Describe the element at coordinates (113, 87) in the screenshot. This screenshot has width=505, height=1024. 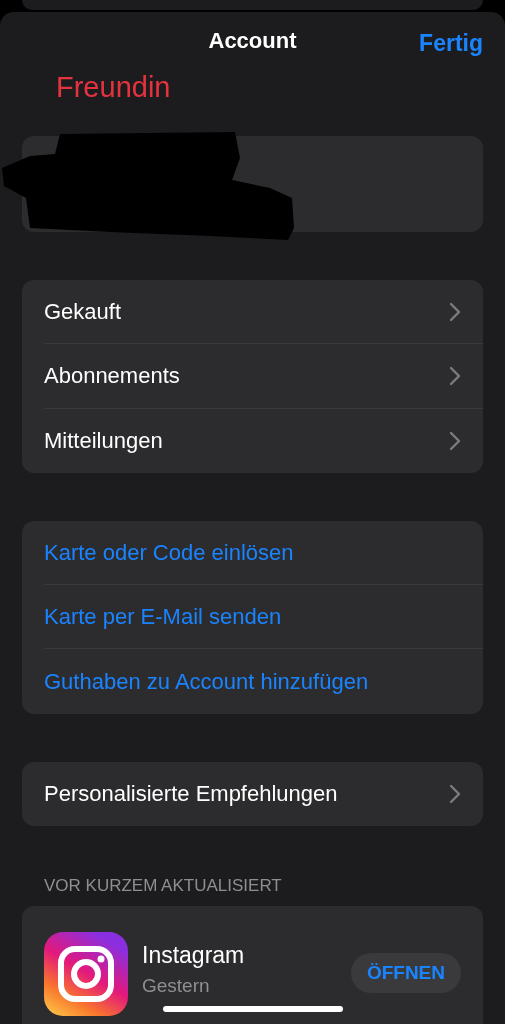
I see `annotation-text: Freundin` at that location.